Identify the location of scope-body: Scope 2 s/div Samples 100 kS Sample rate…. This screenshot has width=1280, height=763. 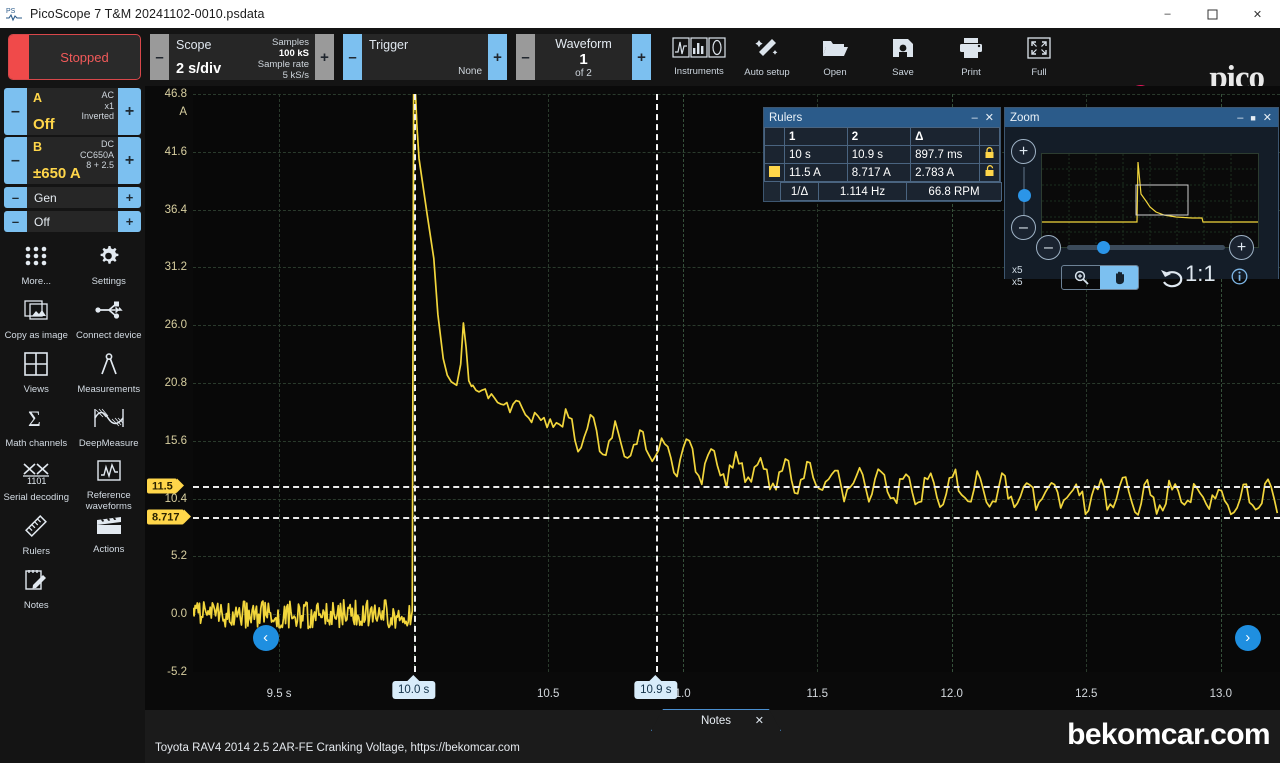
(242, 57).